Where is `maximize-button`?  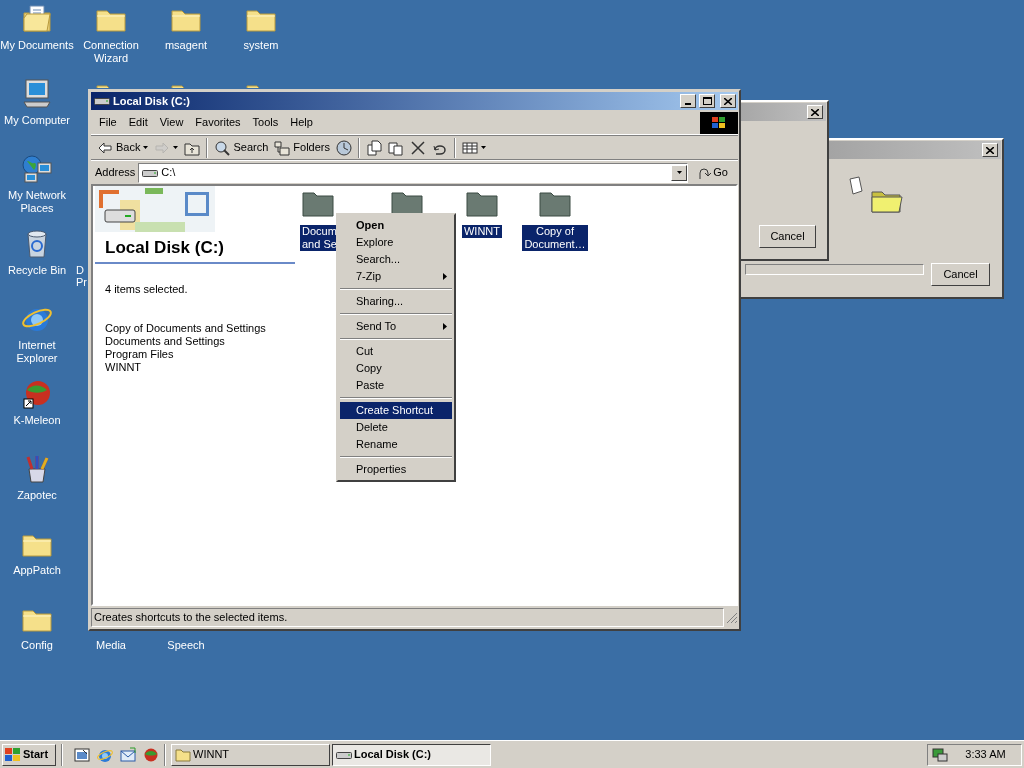 maximize-button is located at coordinates (707, 101).